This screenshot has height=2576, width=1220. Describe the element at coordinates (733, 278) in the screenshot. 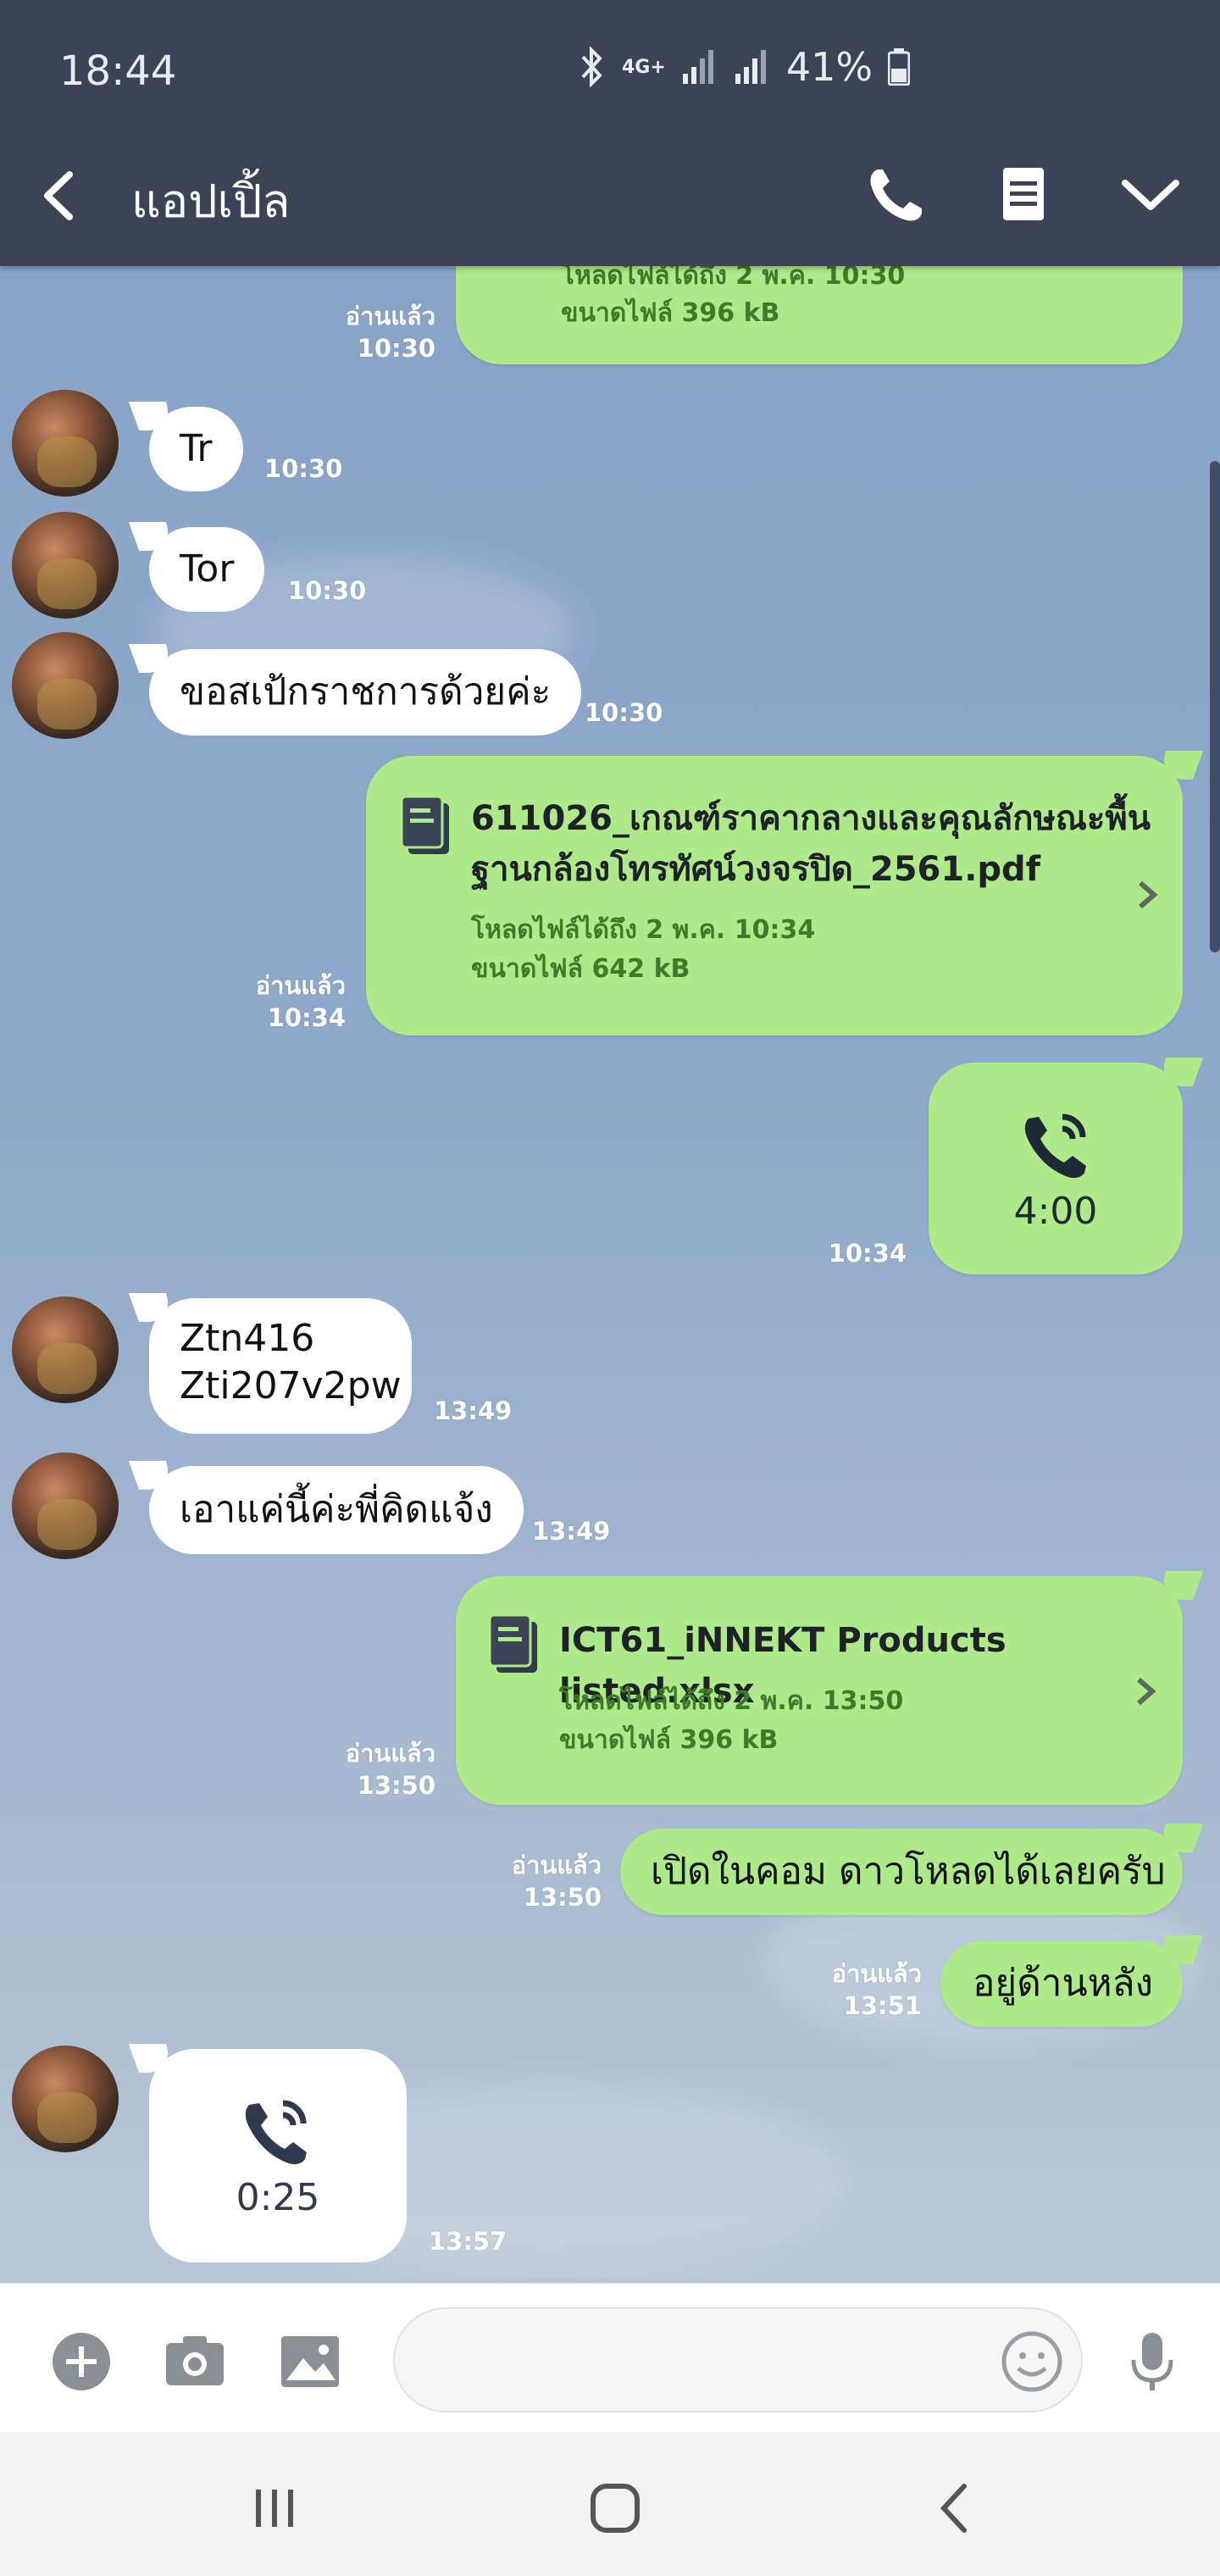

I see `file-expiry: โหลดไฟล์ได้ถึง 2 พ.ค. 10:30` at that location.